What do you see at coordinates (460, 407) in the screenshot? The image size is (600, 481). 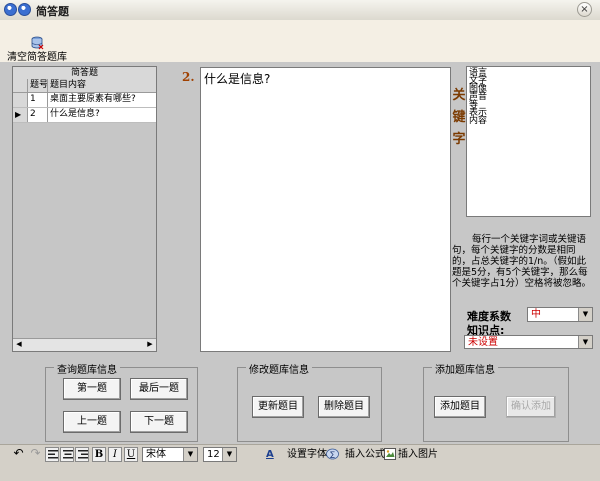 I see `add-question-button: 添加题目` at bounding box center [460, 407].